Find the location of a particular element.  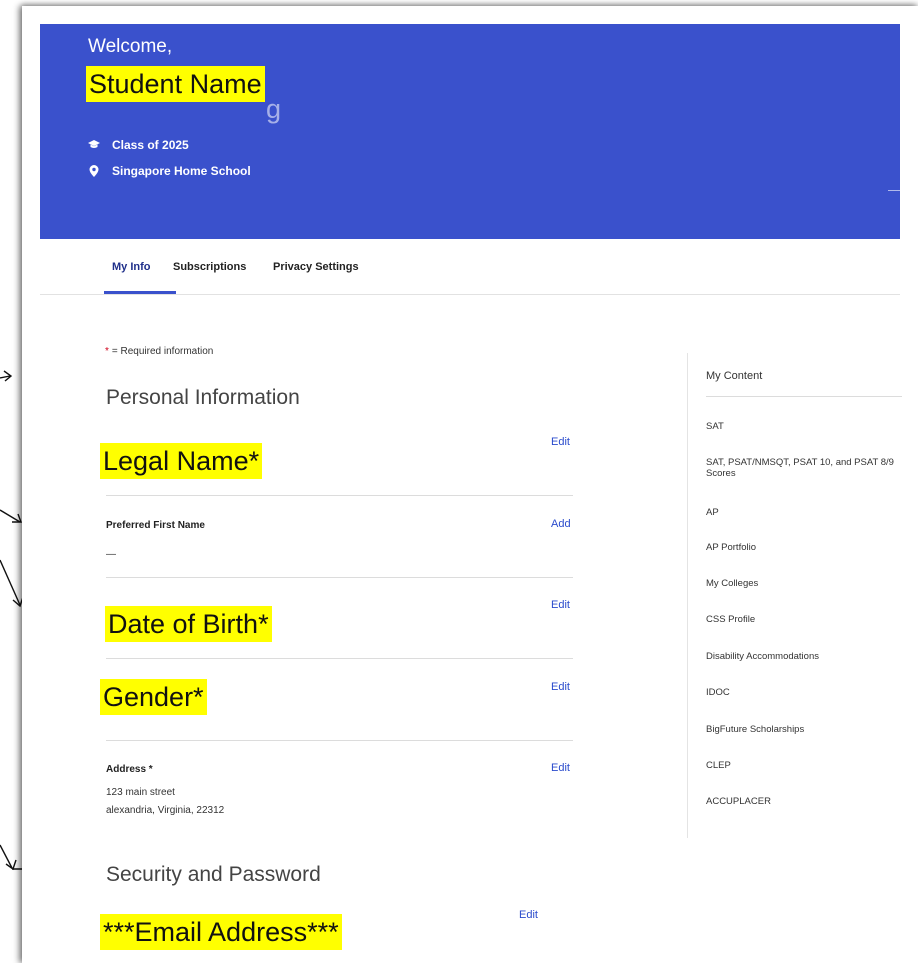

preferred-first-name-add-link: Add is located at coordinates (561, 524).